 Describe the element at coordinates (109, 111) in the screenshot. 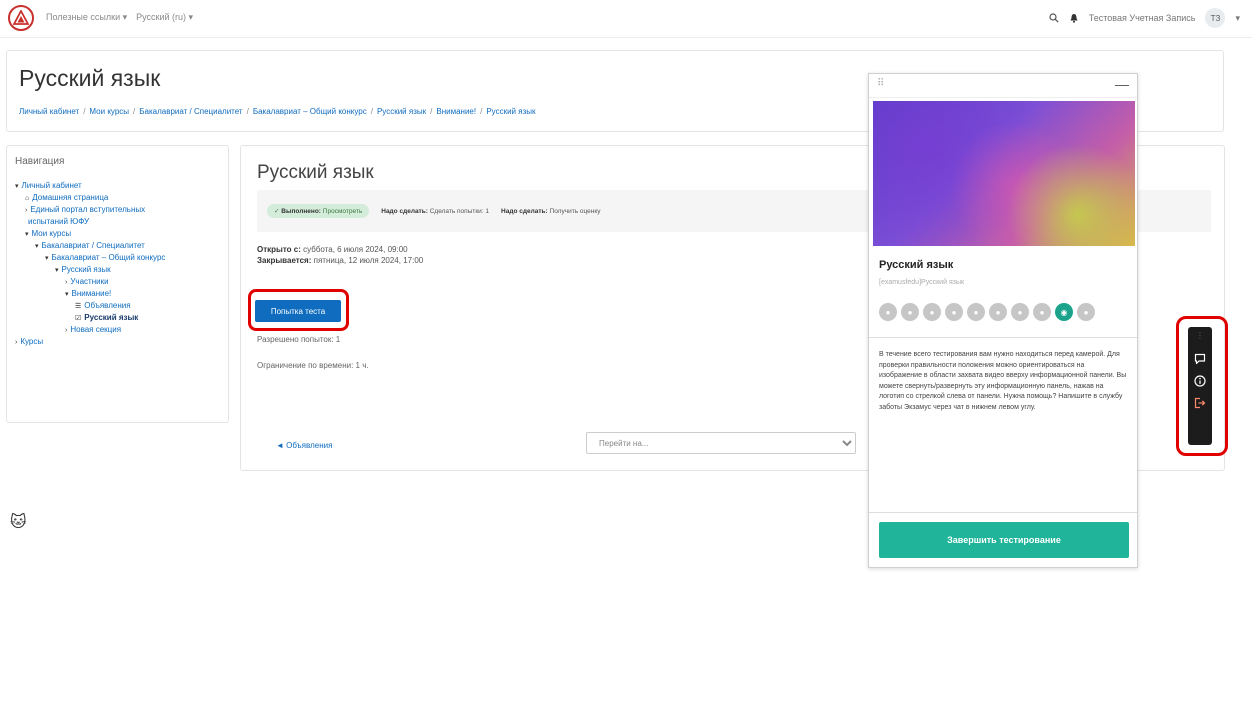

I see `breadcrumb-item: Мои курсы` at that location.